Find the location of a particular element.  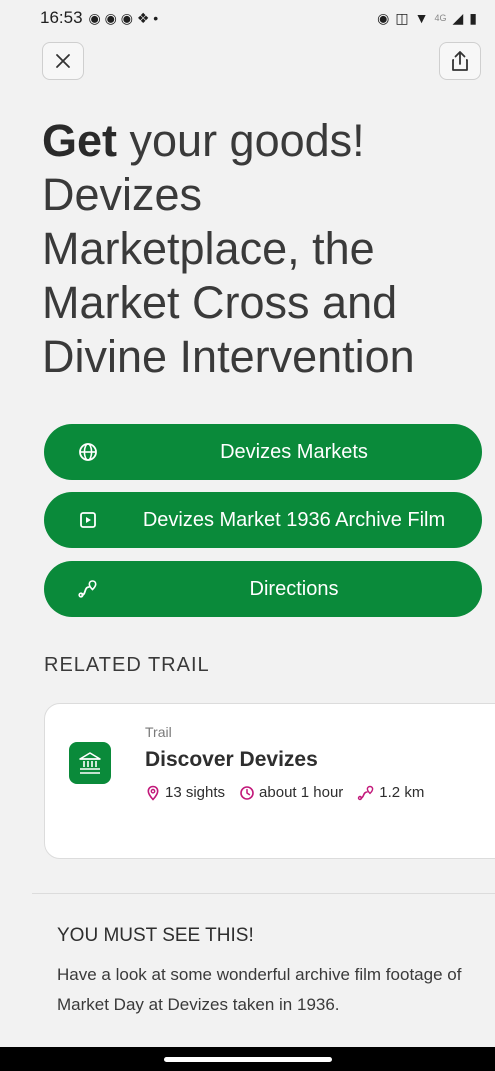

film-link-label: Devizes Market 1936 Archive Film is located at coordinates (294, 520).